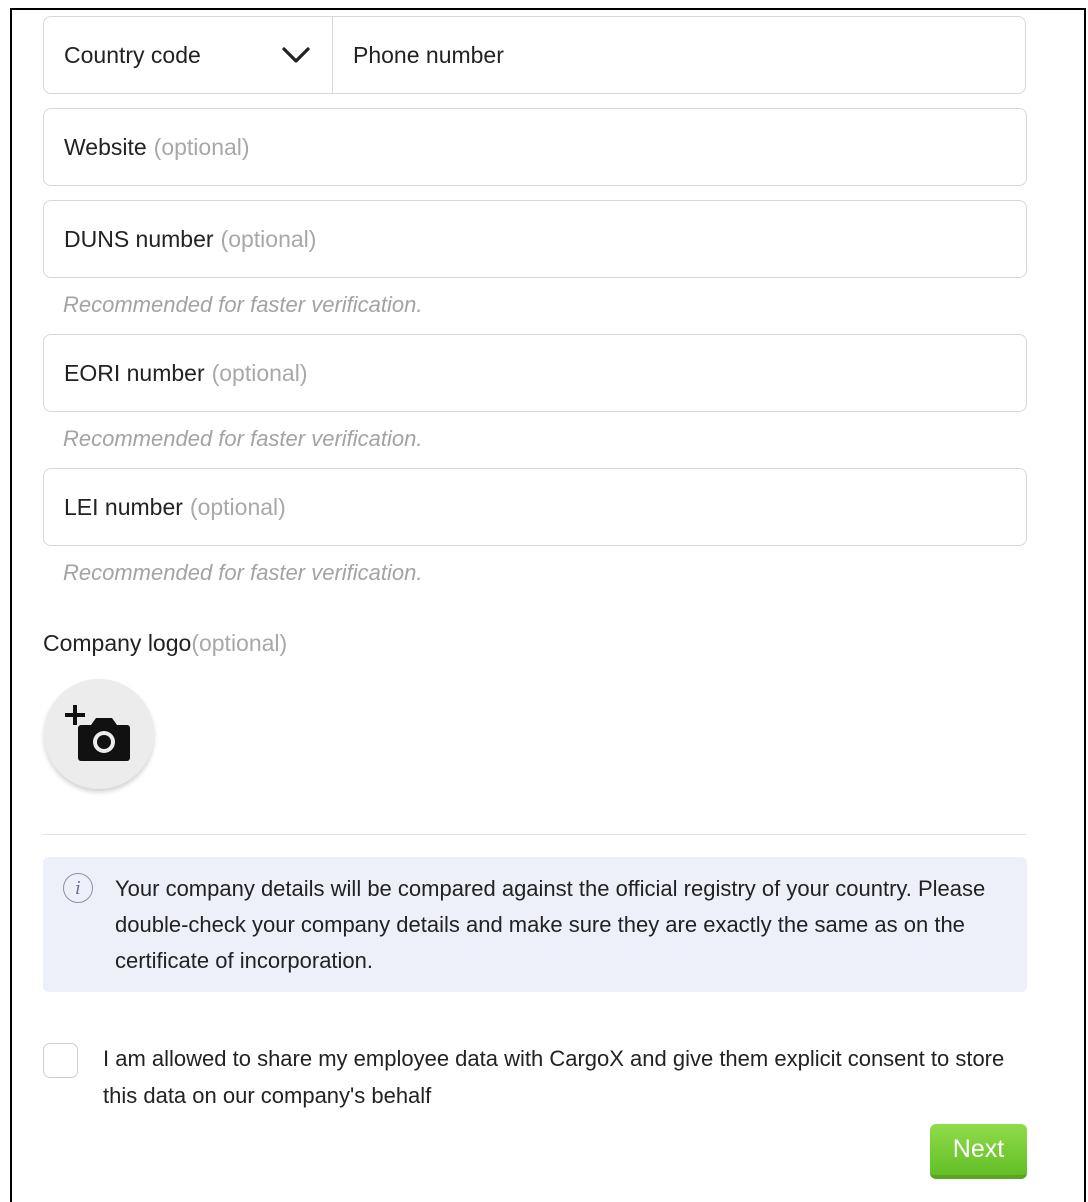 The image size is (1088, 1202). What do you see at coordinates (132, 54) in the screenshot?
I see `country-code-label: Country code` at bounding box center [132, 54].